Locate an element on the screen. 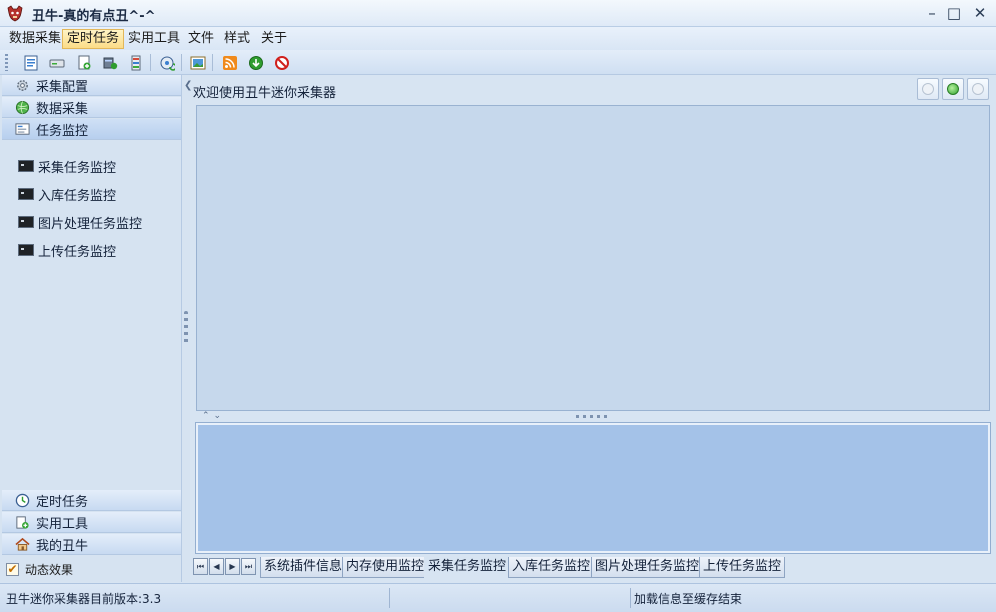 The image size is (996, 612). tab-upload-monitor: 上传任务监控 is located at coordinates (742, 567).